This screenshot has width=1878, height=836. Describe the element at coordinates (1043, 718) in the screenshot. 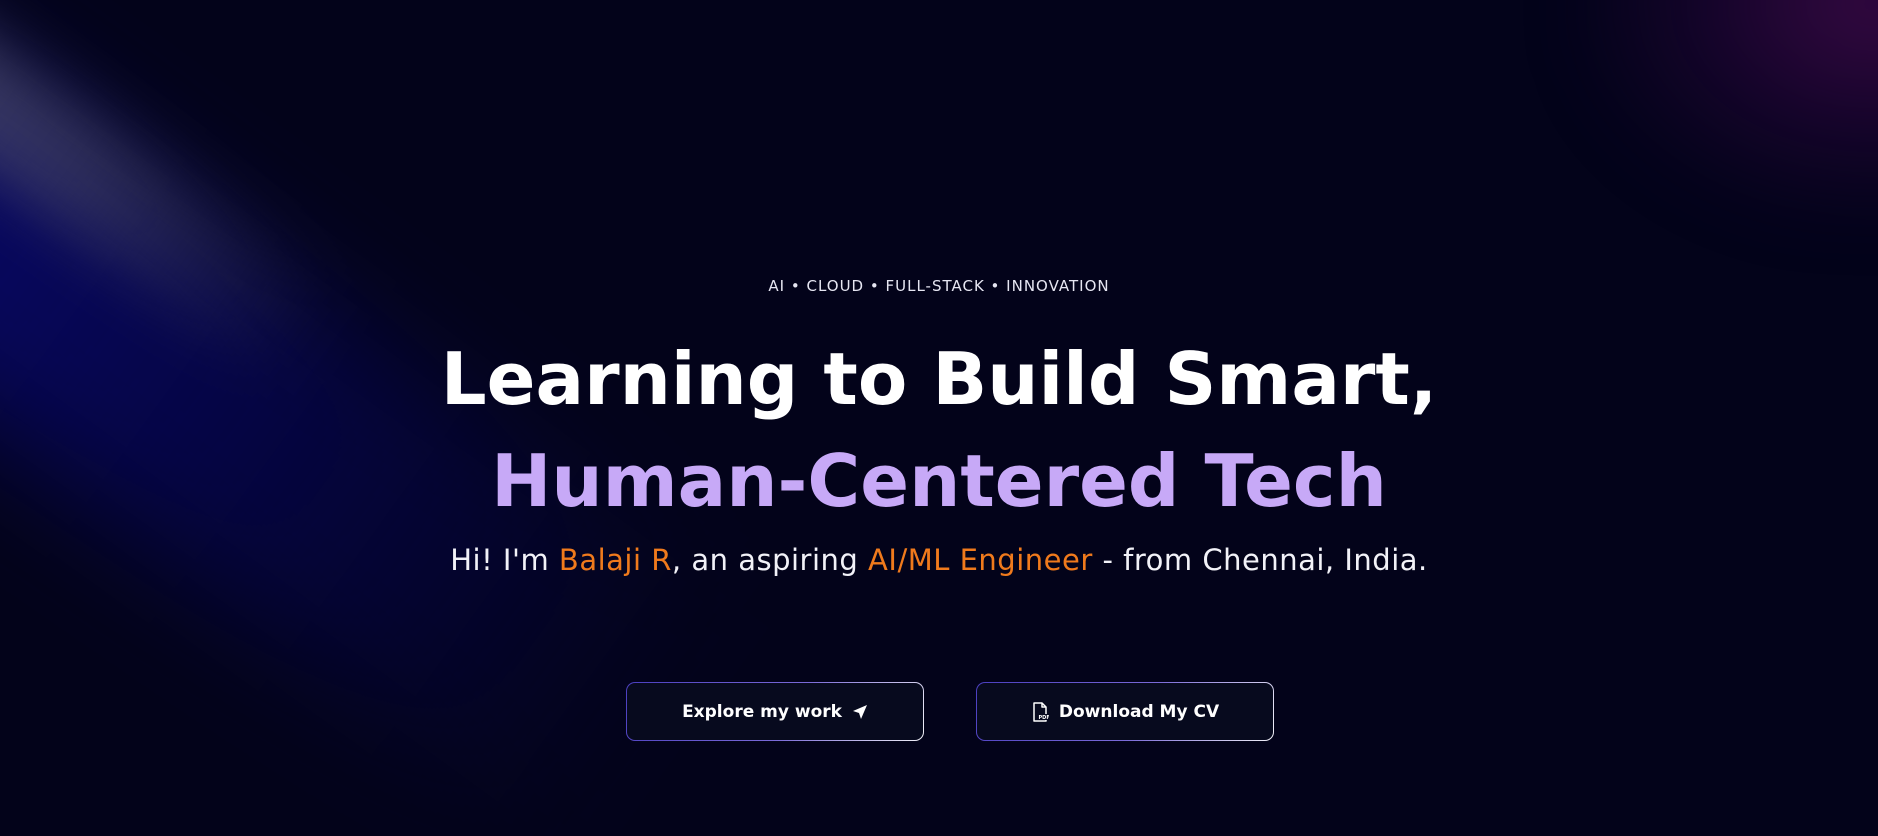

I see `svg-text: PDF` at that location.